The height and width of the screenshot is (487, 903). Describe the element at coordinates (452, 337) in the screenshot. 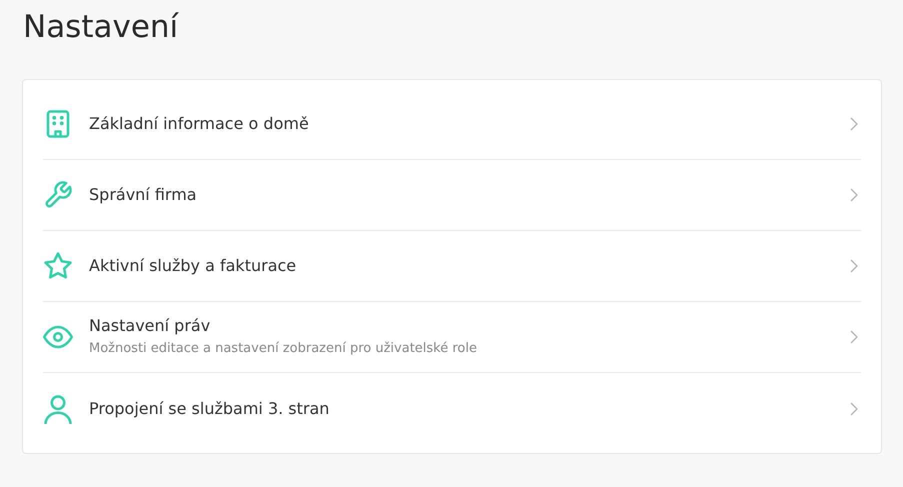

I see `settings-item: Nastavení práv Možnosti editace a nastavení zobrazení pro uživatelské role` at that location.